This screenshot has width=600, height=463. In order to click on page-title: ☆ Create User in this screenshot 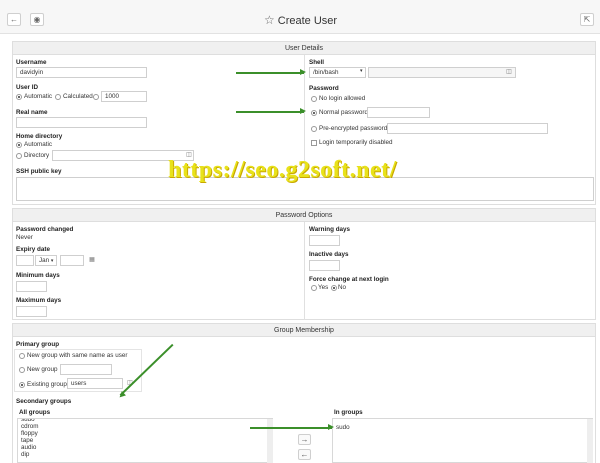, I will do `click(301, 20)`.